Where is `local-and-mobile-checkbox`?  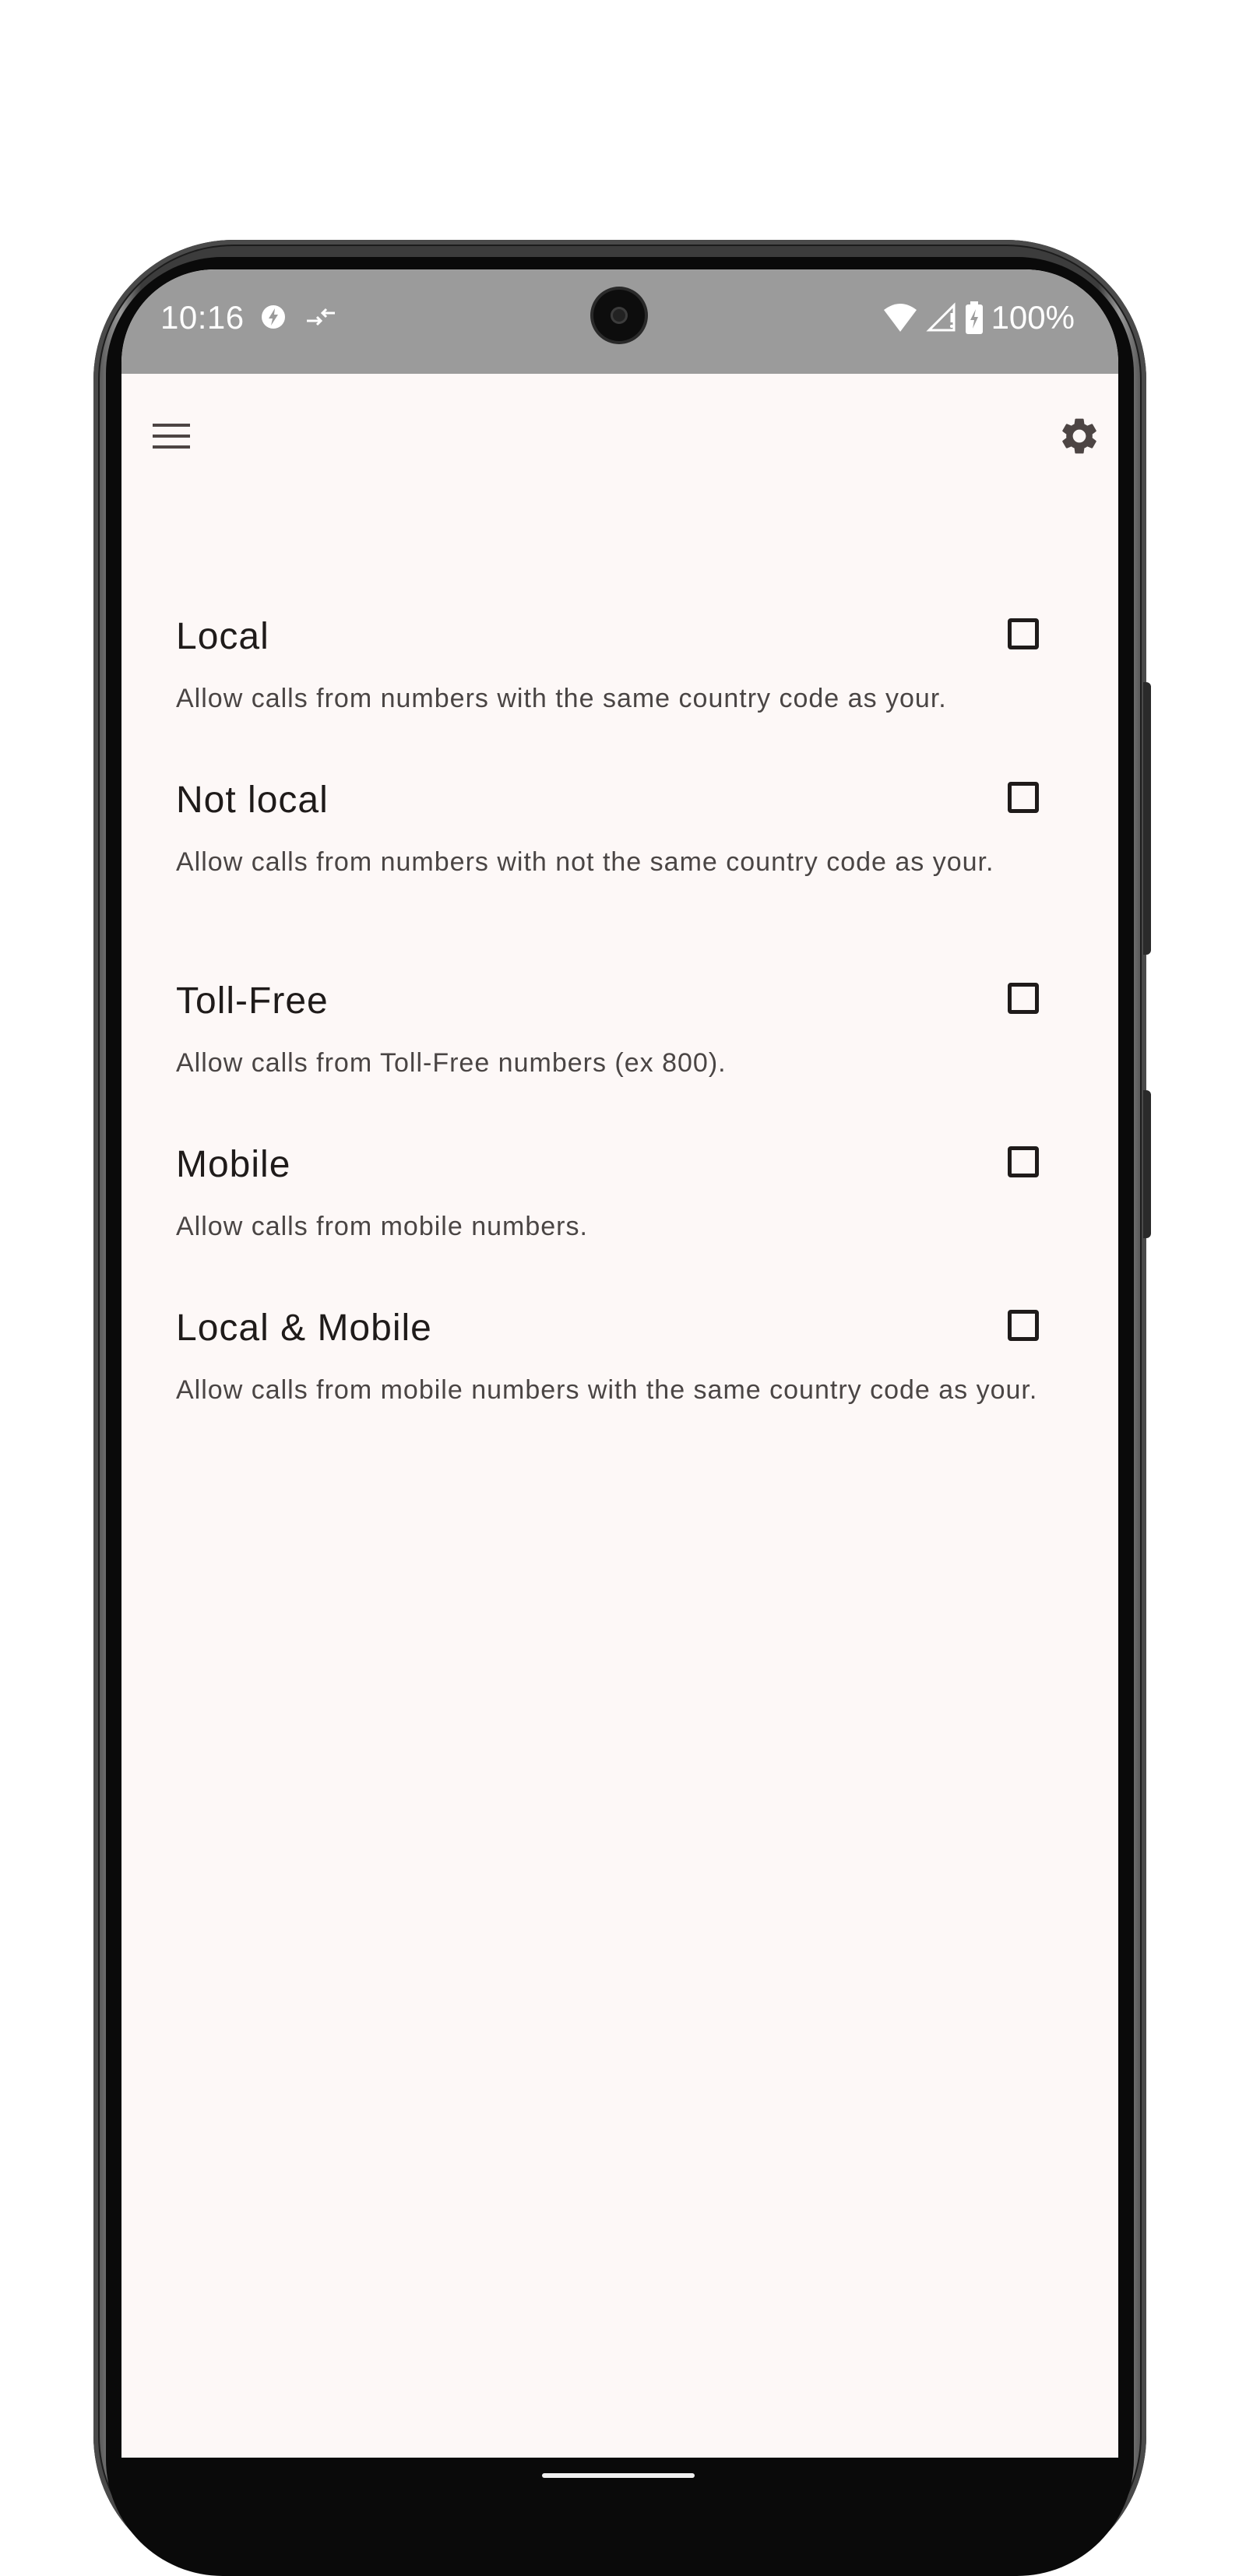 local-and-mobile-checkbox is located at coordinates (1023, 1325).